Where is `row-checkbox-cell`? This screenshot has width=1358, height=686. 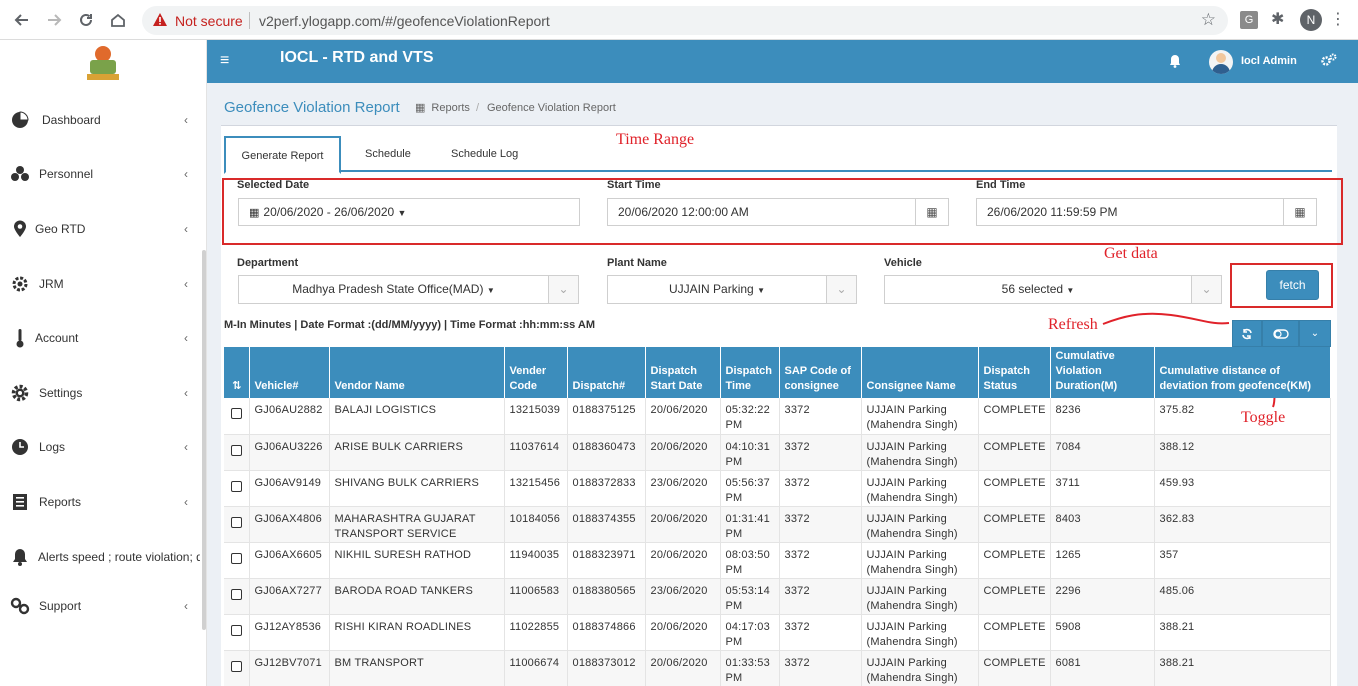
row-checkbox-cell is located at coordinates (237, 416).